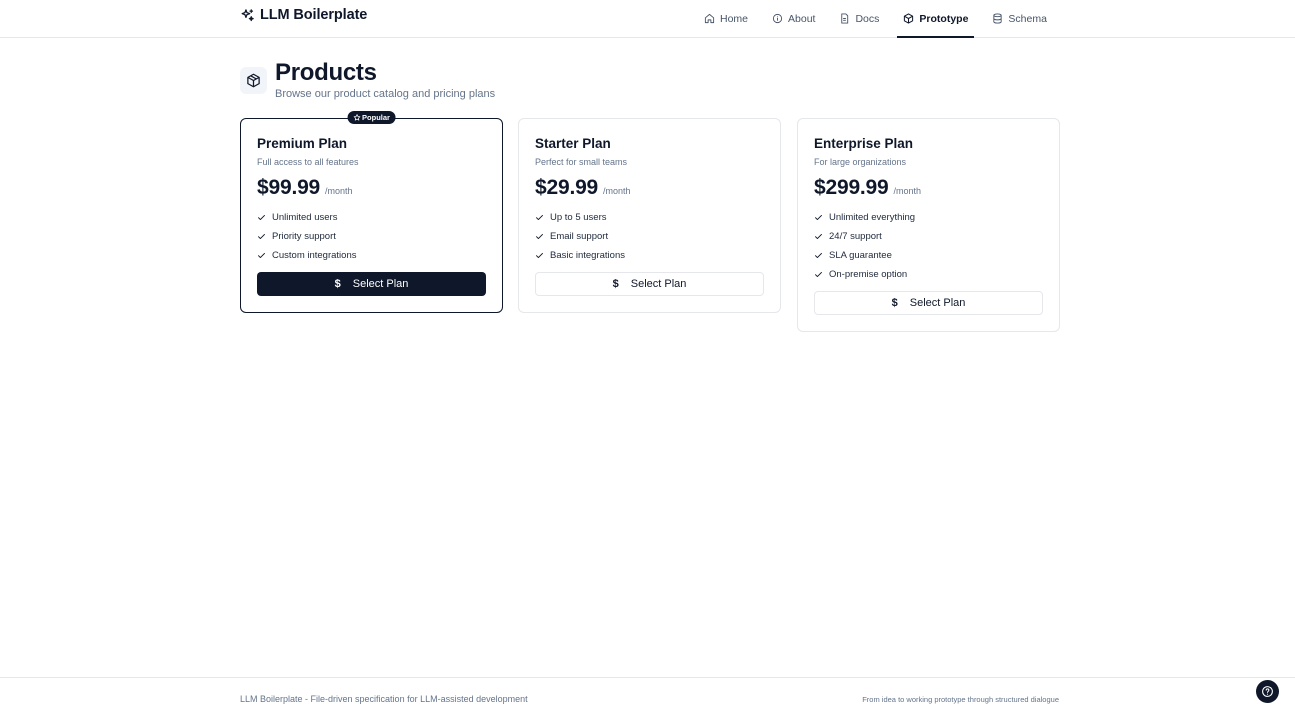 This screenshot has width=1295, height=717. I want to click on feature-item: On-premise option, so click(928, 274).